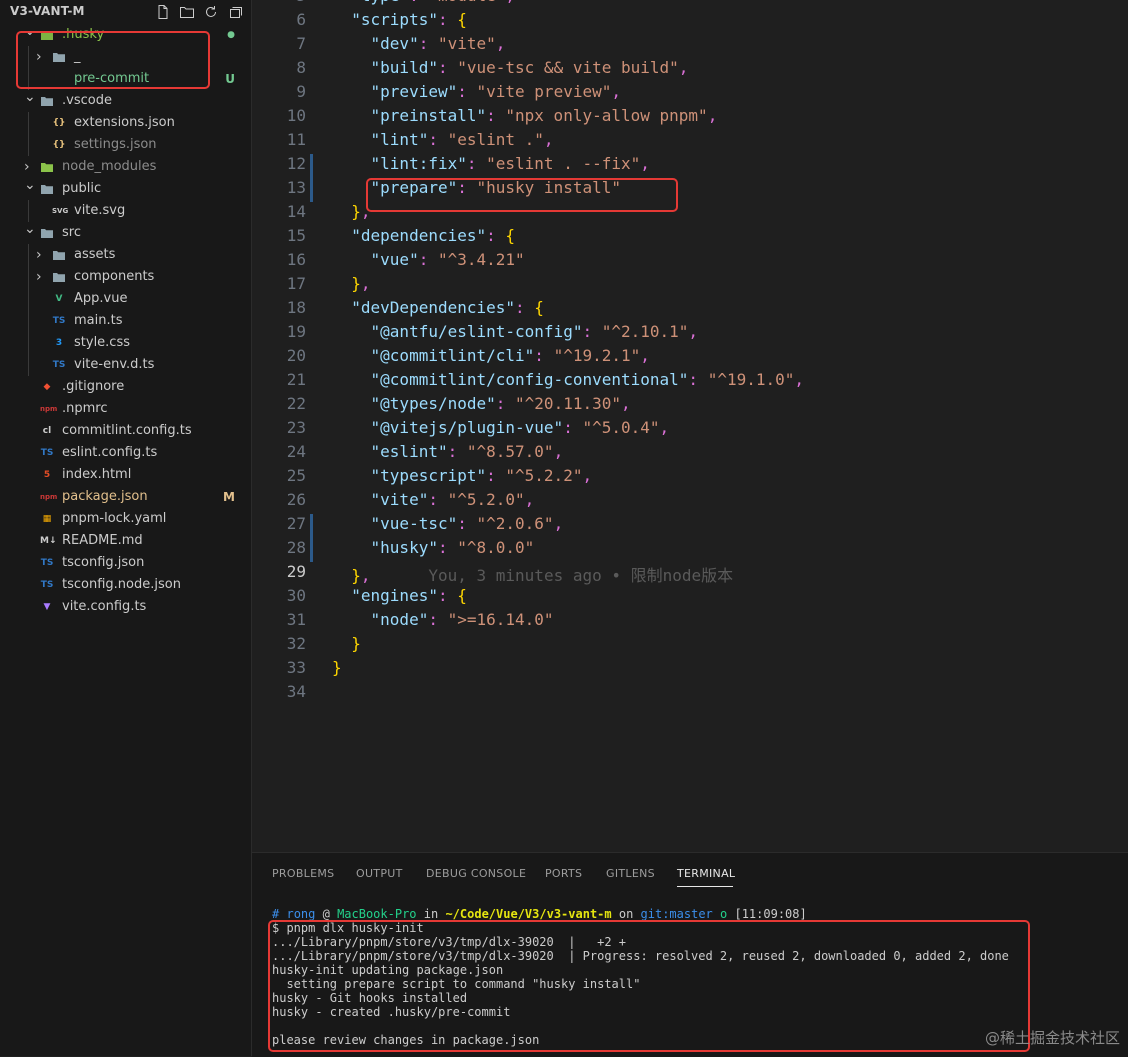 The height and width of the screenshot is (1057, 1128). Describe the element at coordinates (423, 235) in the screenshot. I see `code-line: "dependencies": {` at that location.